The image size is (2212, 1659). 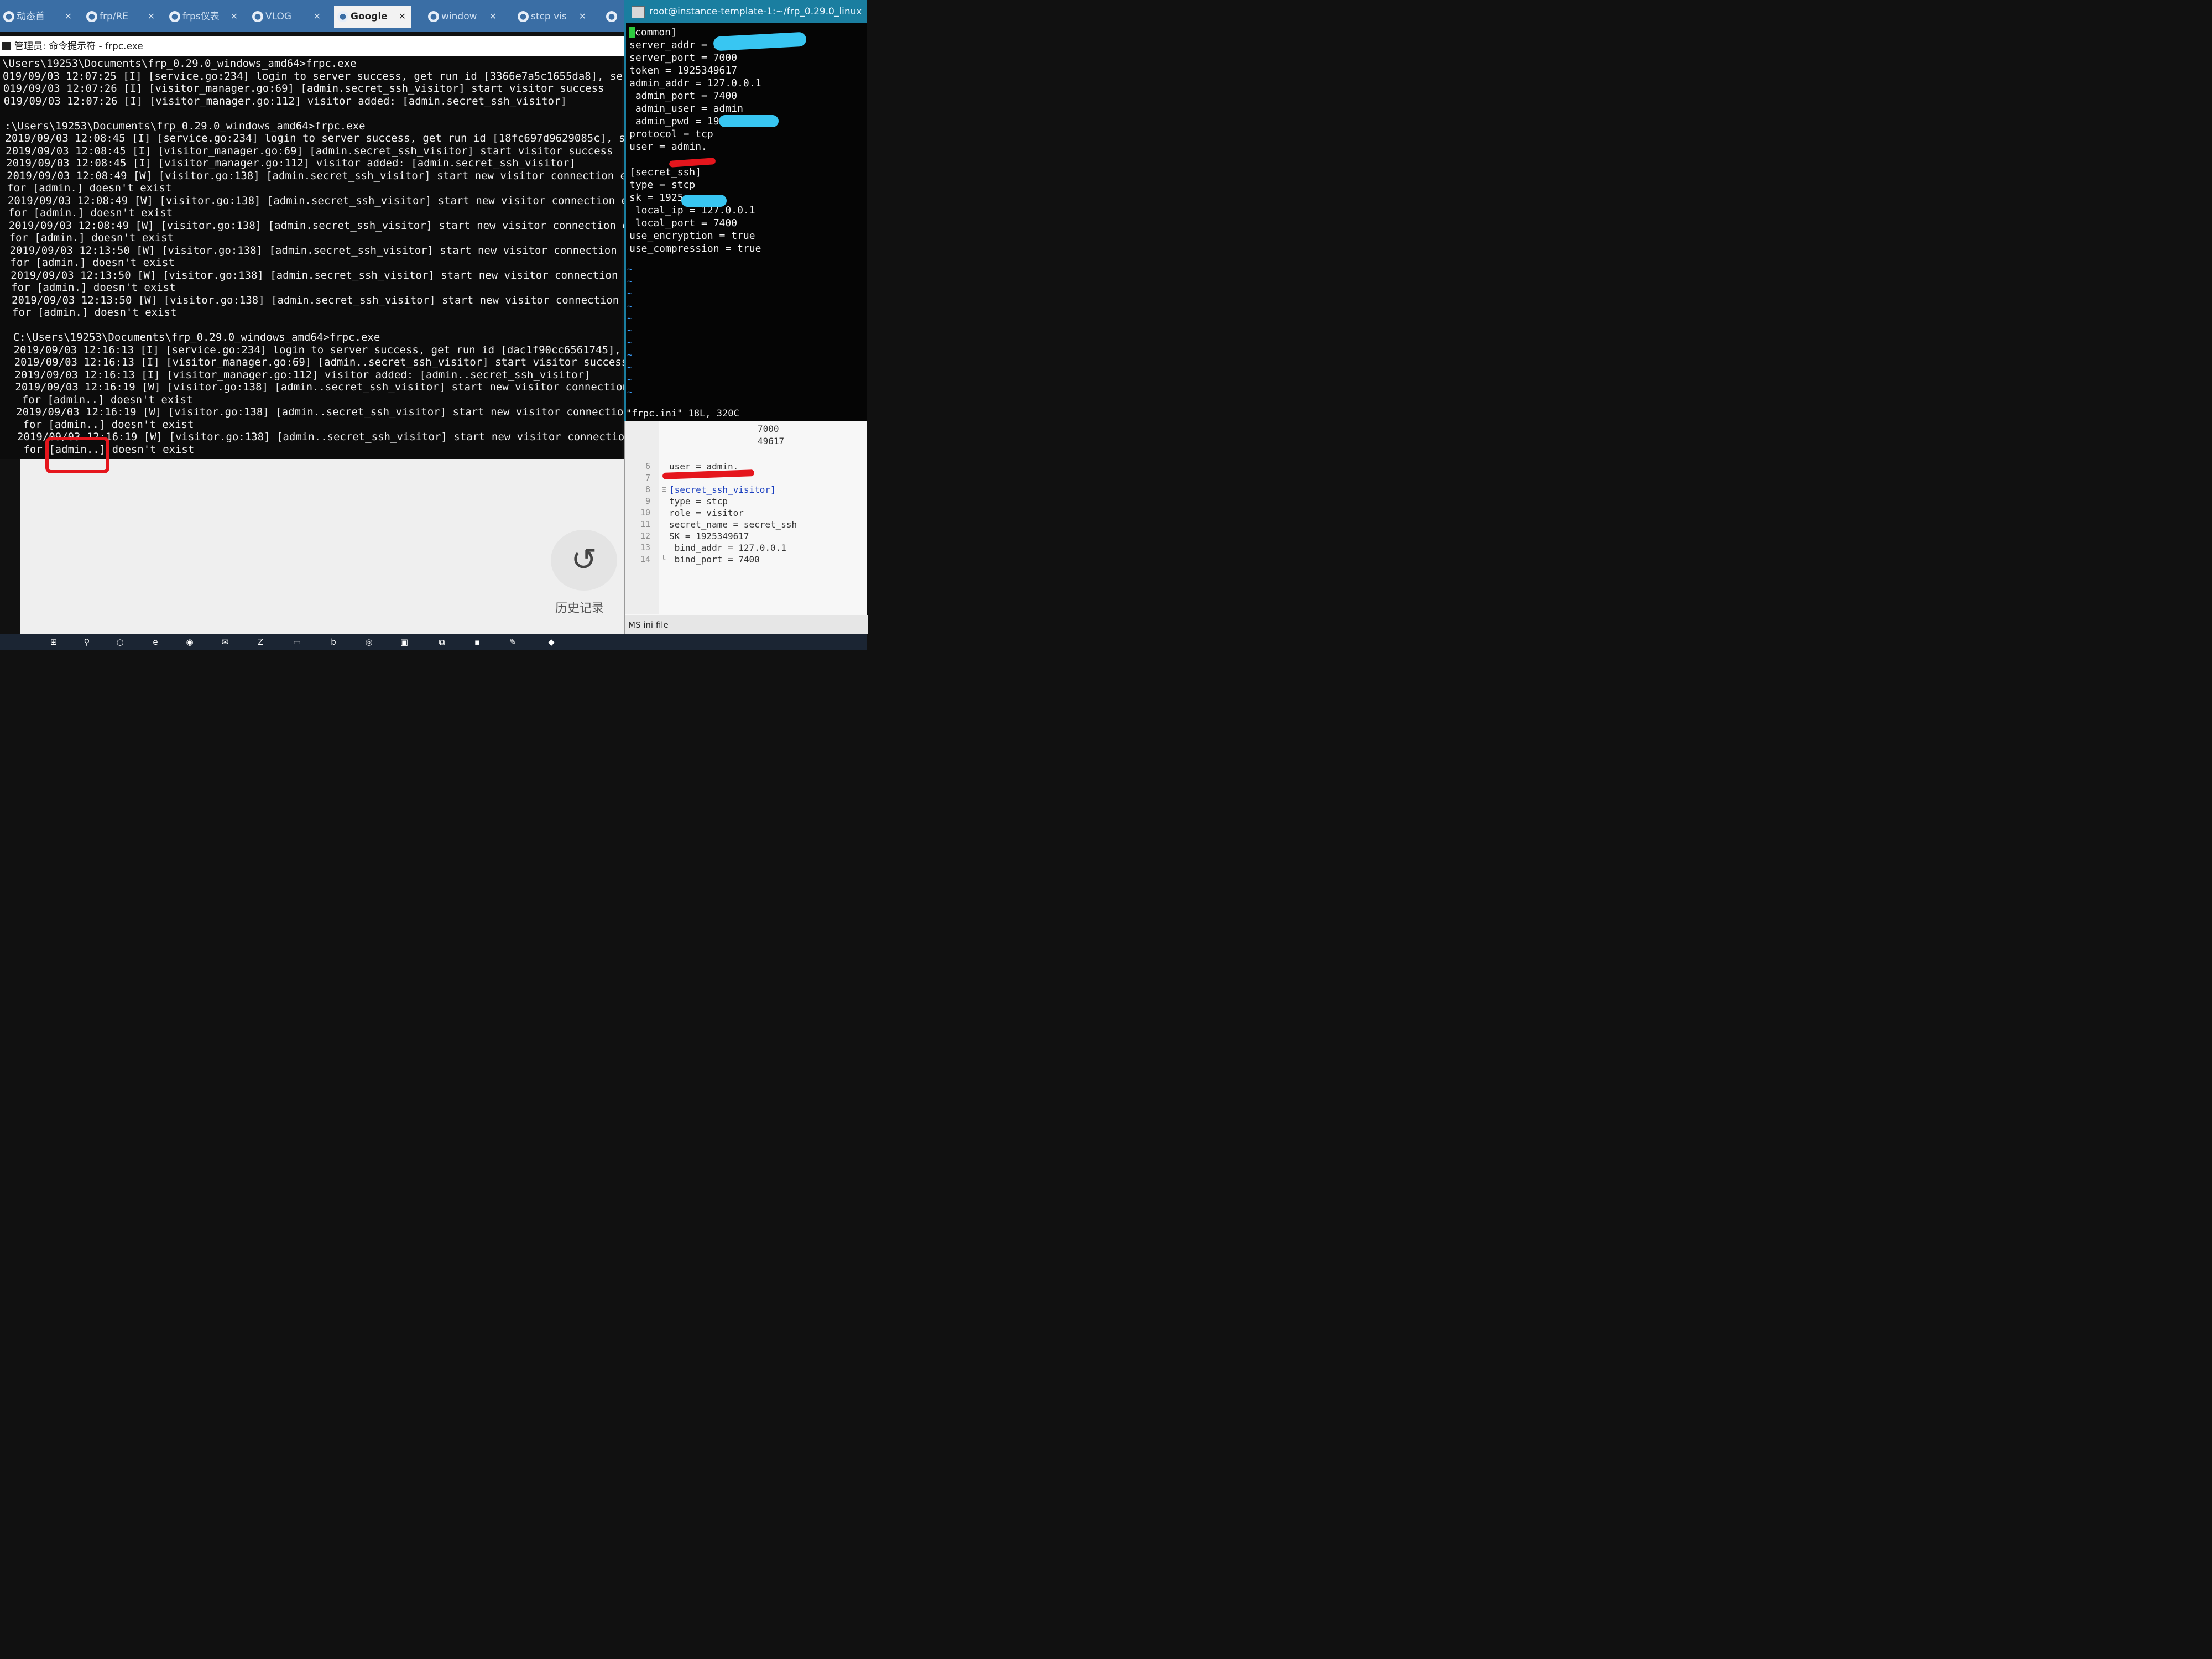 I want to click on netease-music-icon: ◎, so click(x=369, y=642).